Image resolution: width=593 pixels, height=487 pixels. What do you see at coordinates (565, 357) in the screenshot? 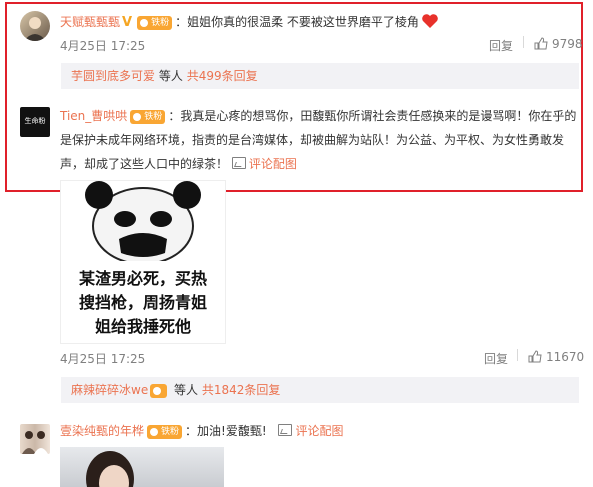
I see `like-count: 11670` at bounding box center [565, 357].